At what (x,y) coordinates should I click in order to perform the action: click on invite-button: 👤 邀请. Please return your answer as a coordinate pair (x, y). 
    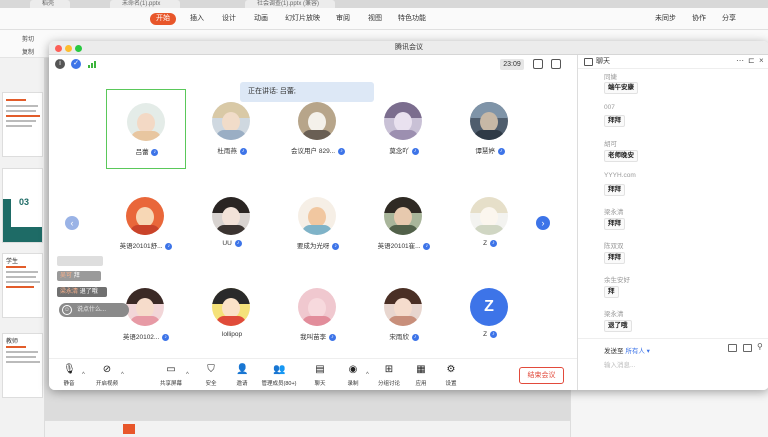
    Looking at the image, I should click on (242, 376).